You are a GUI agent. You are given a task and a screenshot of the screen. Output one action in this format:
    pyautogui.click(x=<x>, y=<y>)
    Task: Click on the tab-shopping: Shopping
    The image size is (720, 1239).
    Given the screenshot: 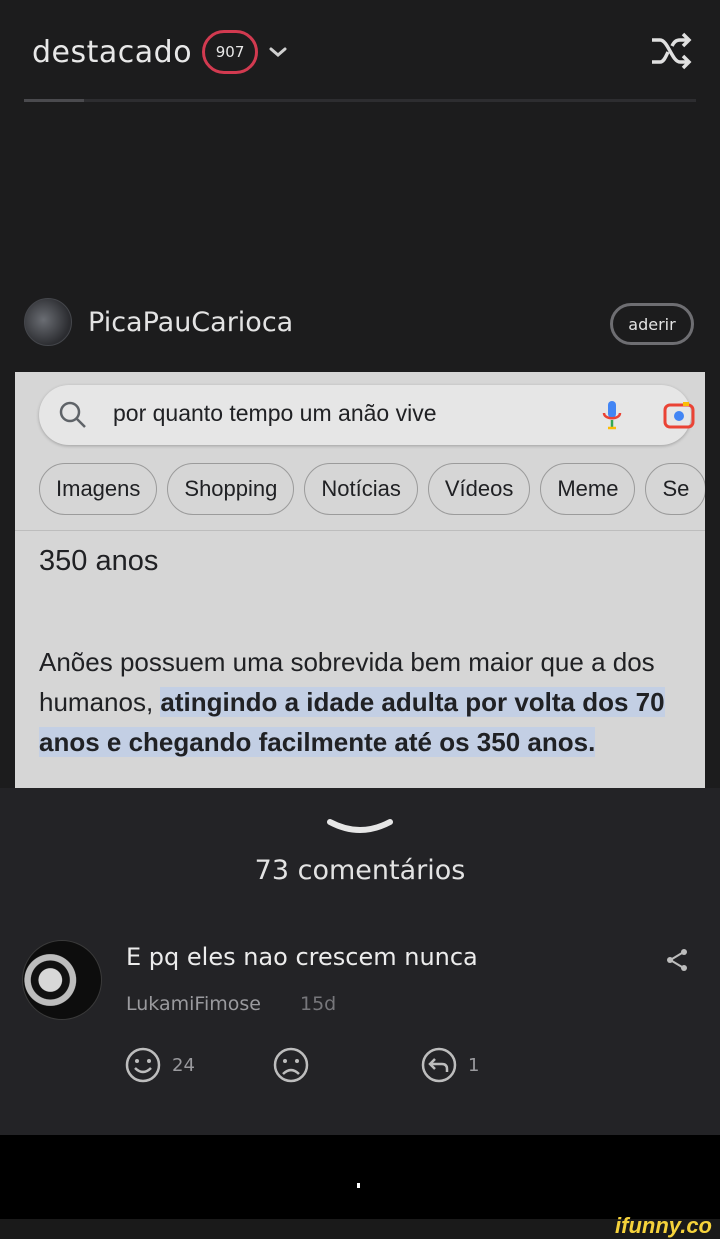 What is the action you would take?
    pyautogui.click(x=231, y=489)
    